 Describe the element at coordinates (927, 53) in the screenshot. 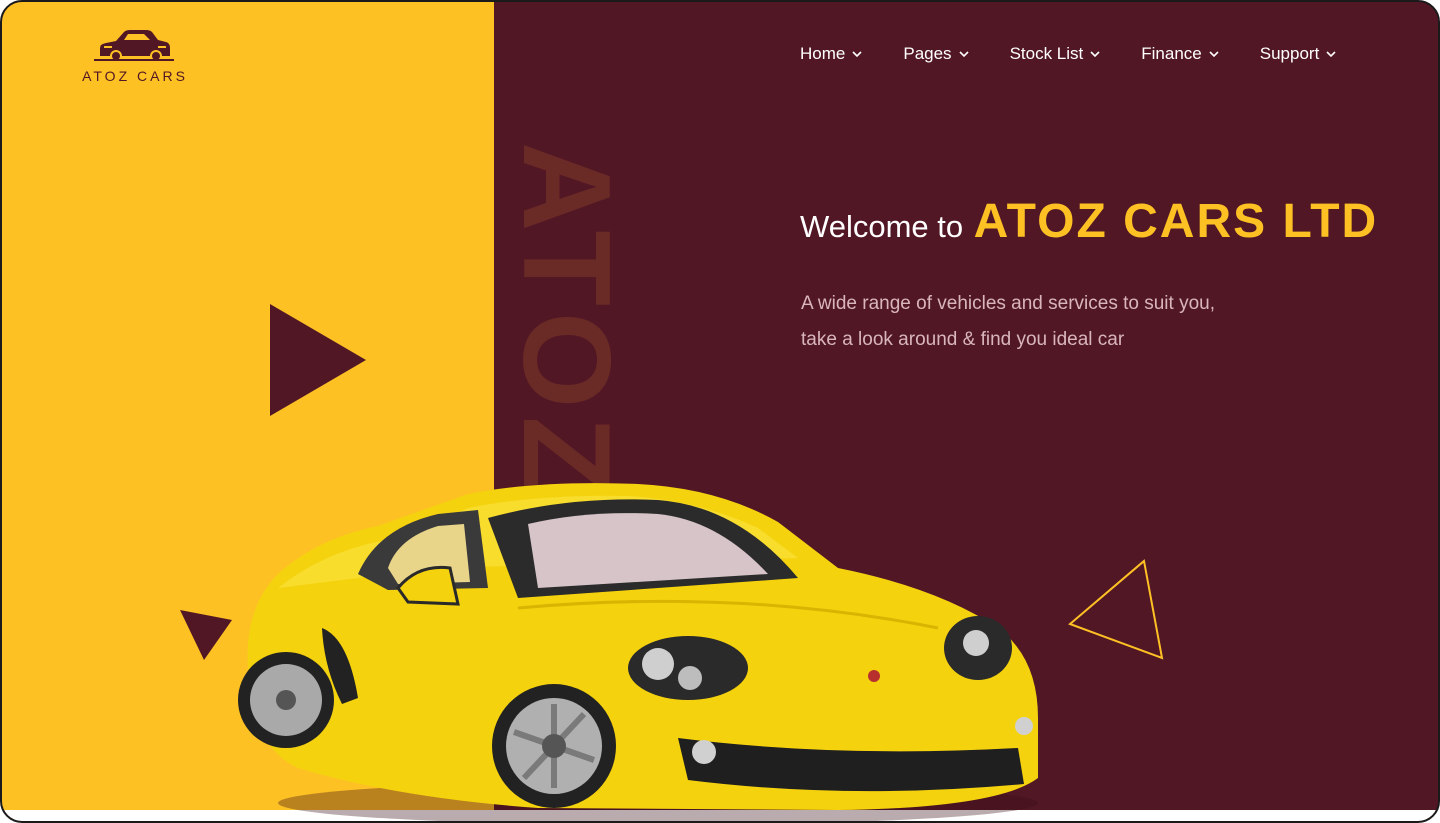

I see `nav-item-label: Pages` at that location.